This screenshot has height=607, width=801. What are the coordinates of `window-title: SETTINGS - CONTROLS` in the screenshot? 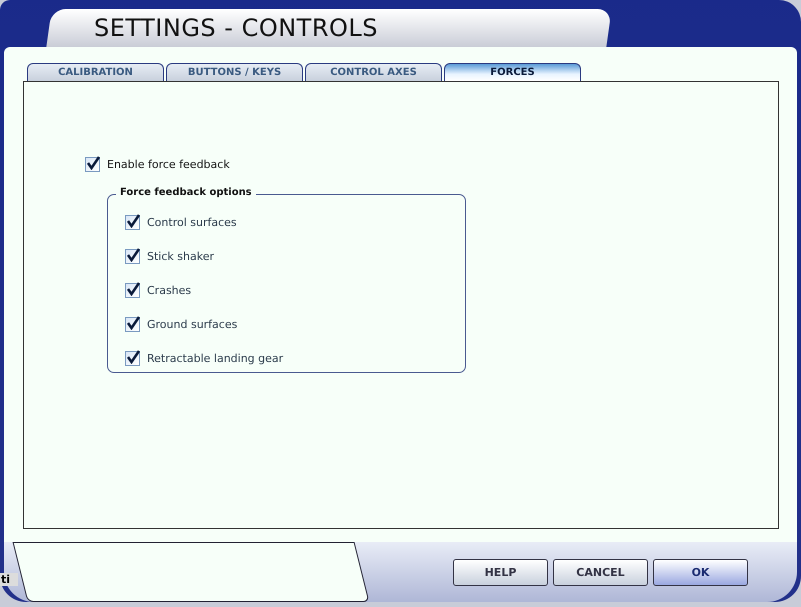 It's located at (236, 28).